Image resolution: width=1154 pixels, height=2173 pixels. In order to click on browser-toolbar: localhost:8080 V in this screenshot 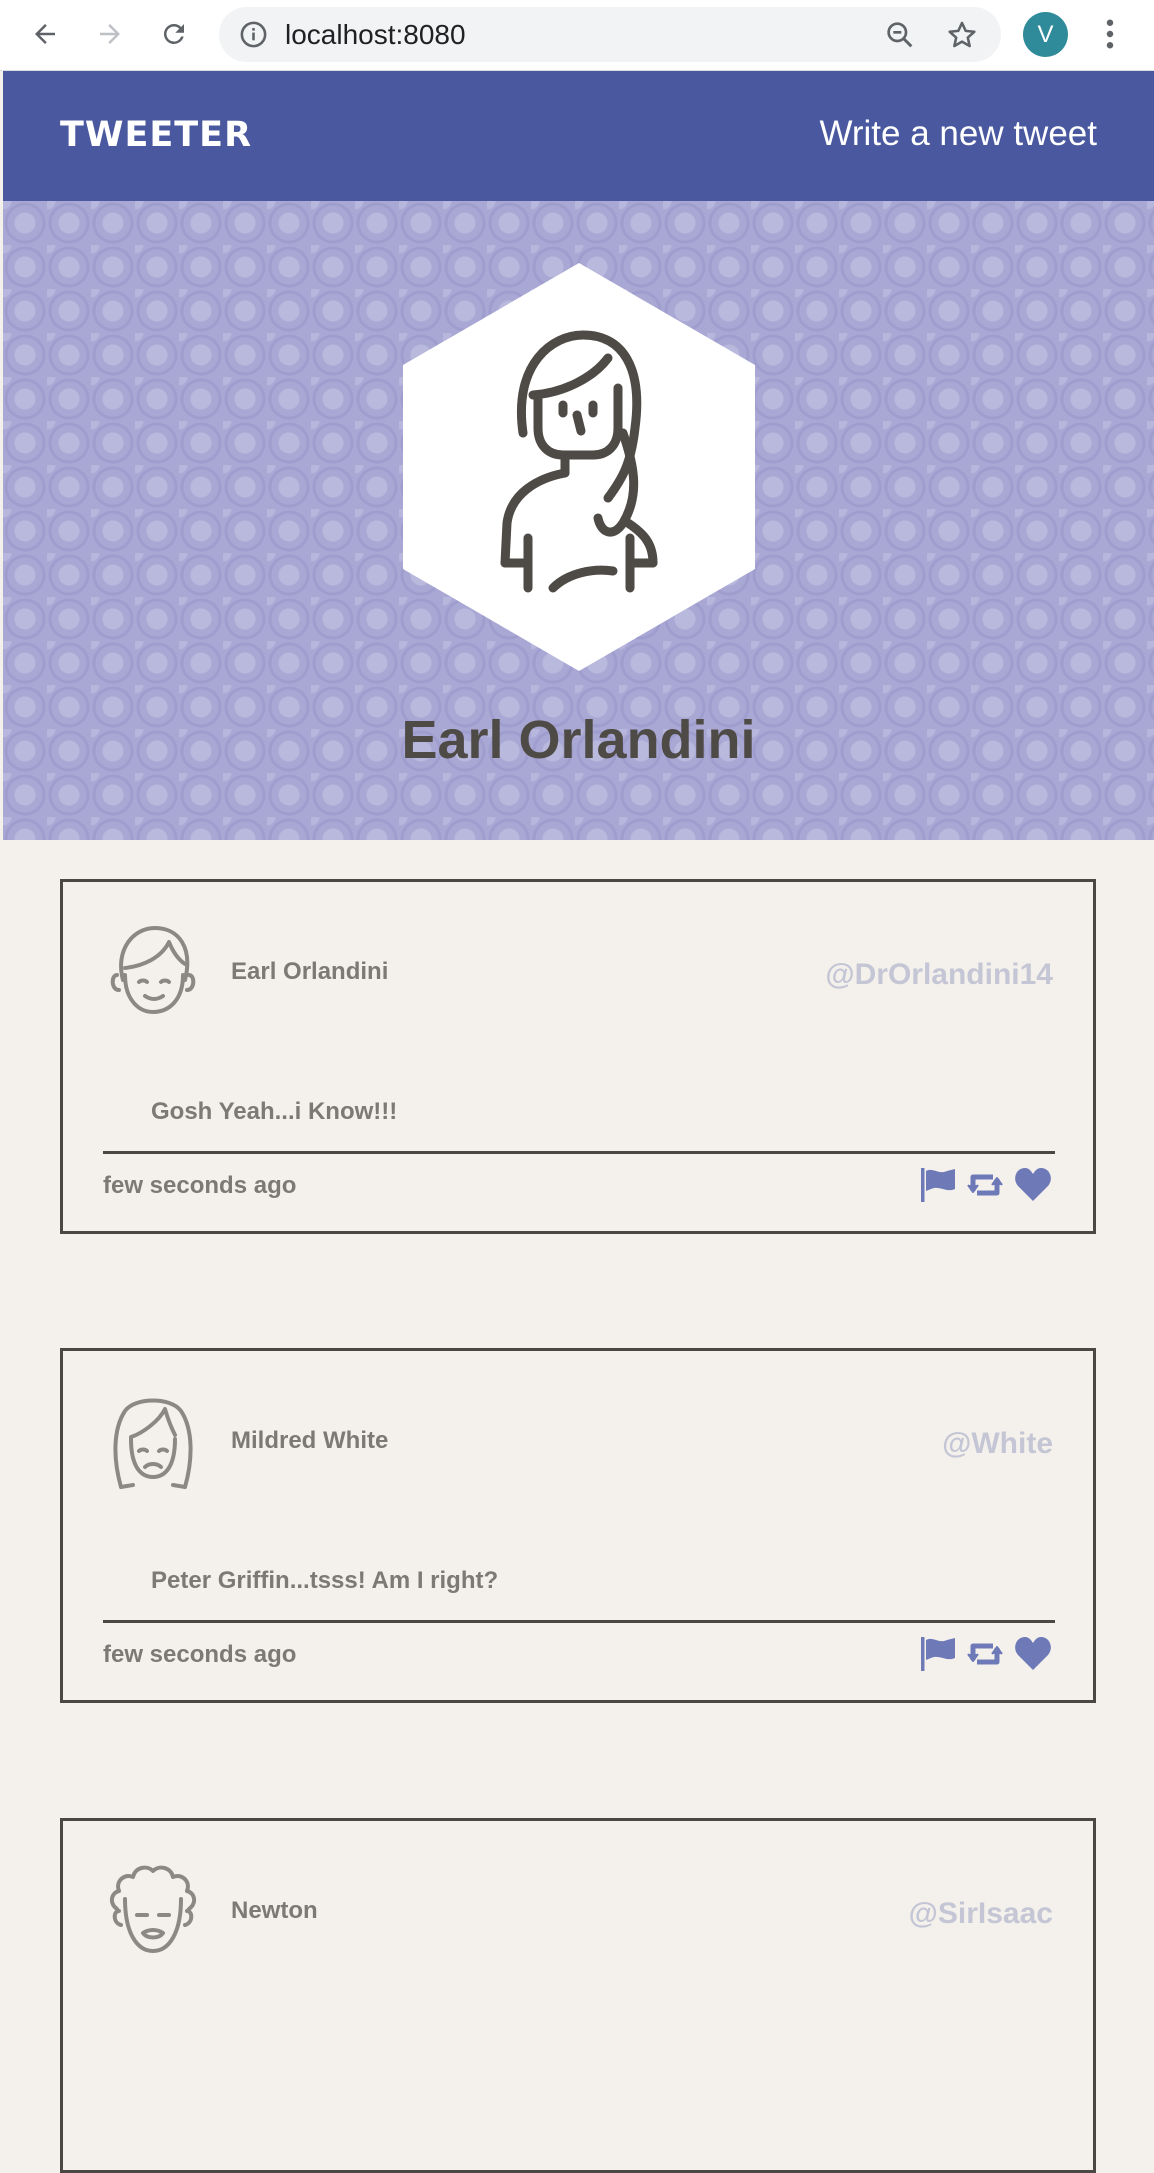, I will do `click(577, 35)`.